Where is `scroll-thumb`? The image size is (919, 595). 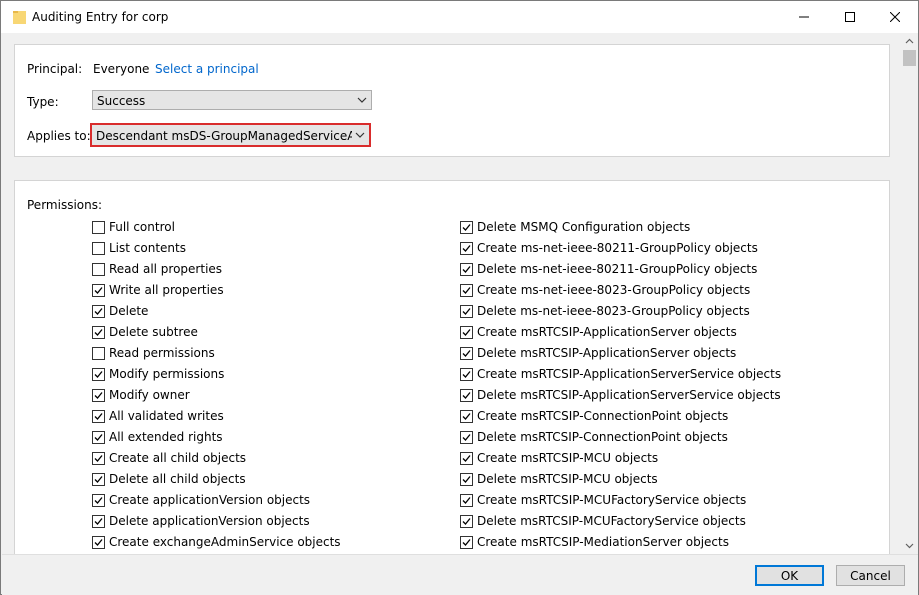
scroll-thumb is located at coordinates (909, 58).